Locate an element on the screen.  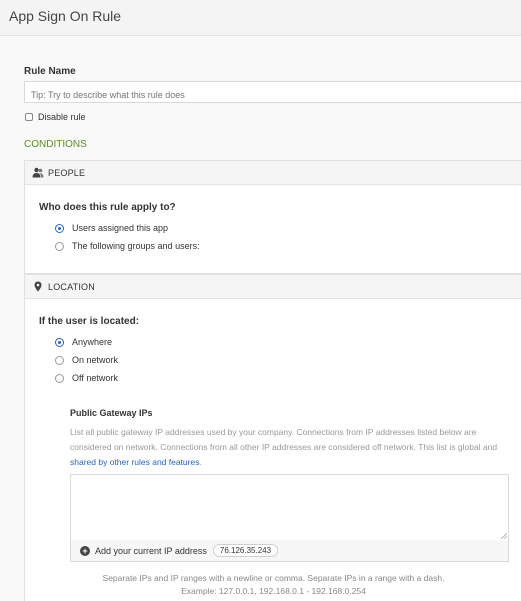
gateway-title: Public Gateway IPs is located at coordinates (111, 413).